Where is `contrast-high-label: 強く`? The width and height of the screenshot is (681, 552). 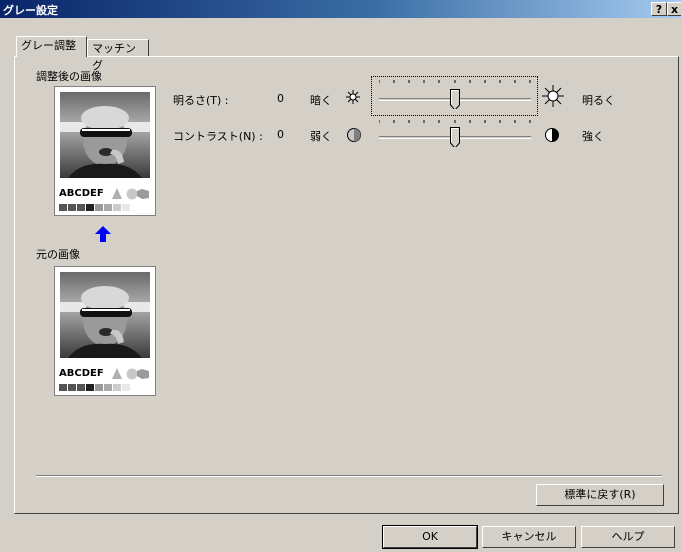 contrast-high-label: 強く is located at coordinates (593, 136).